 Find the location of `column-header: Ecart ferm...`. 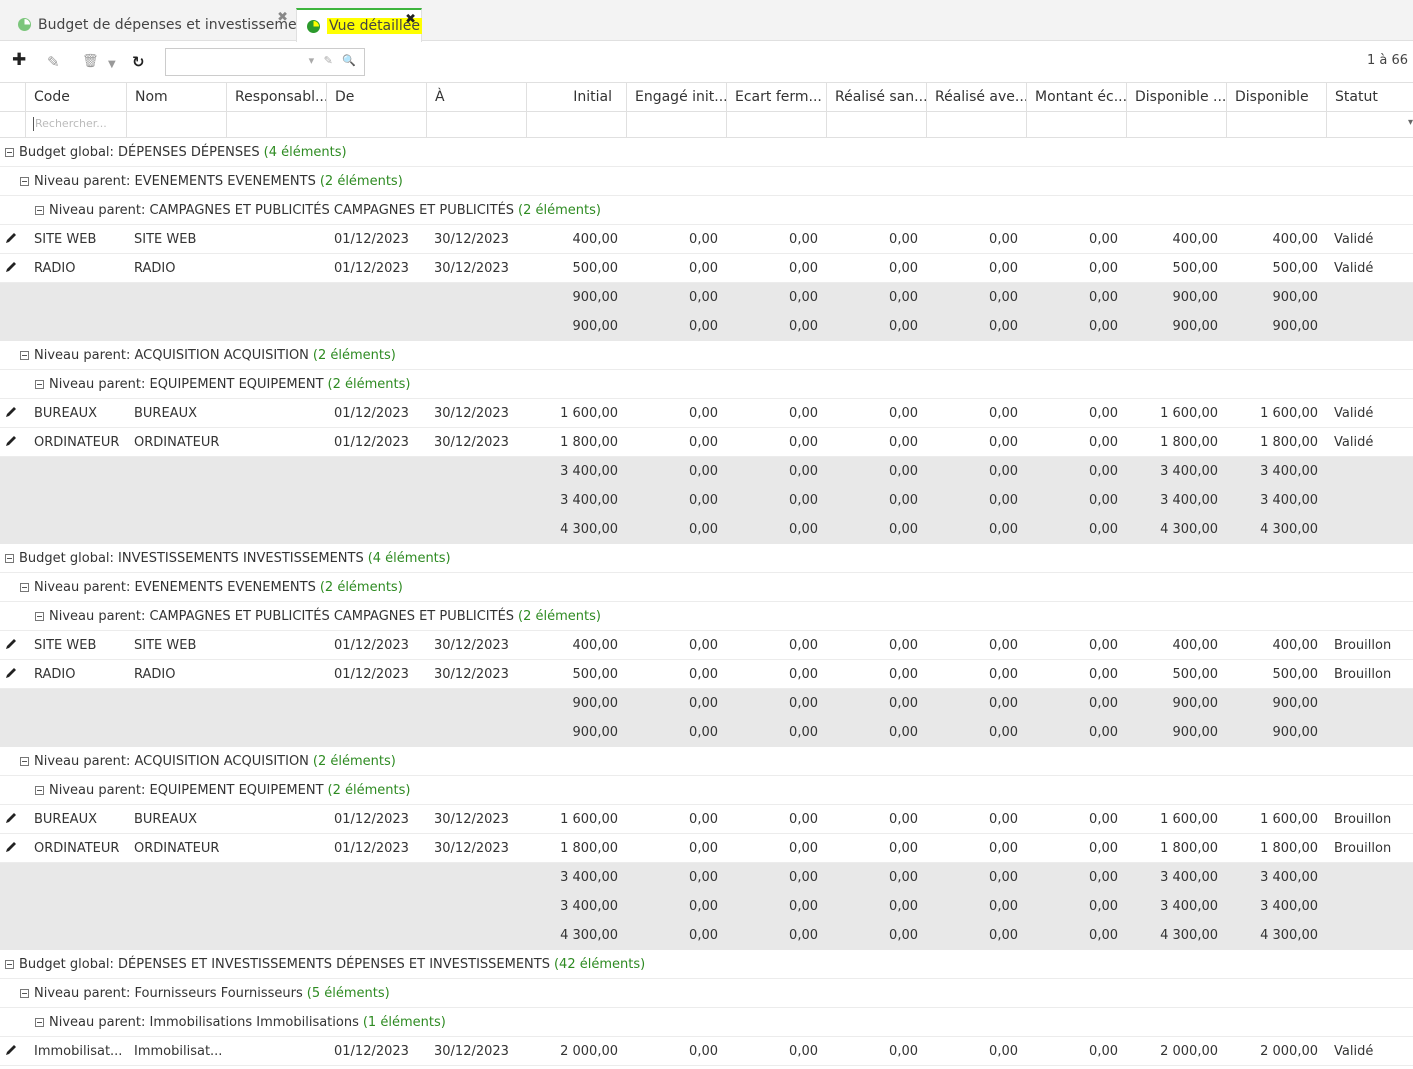

column-header: Ecart ferm... is located at coordinates (776, 97).